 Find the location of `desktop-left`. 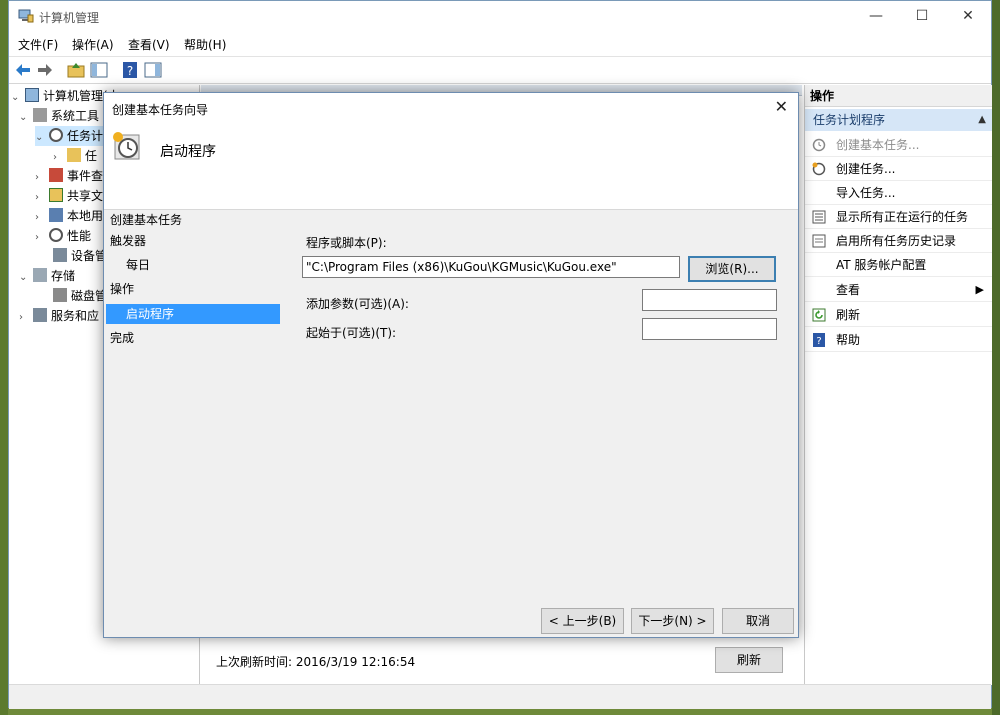

desktop-left is located at coordinates (4, 357).